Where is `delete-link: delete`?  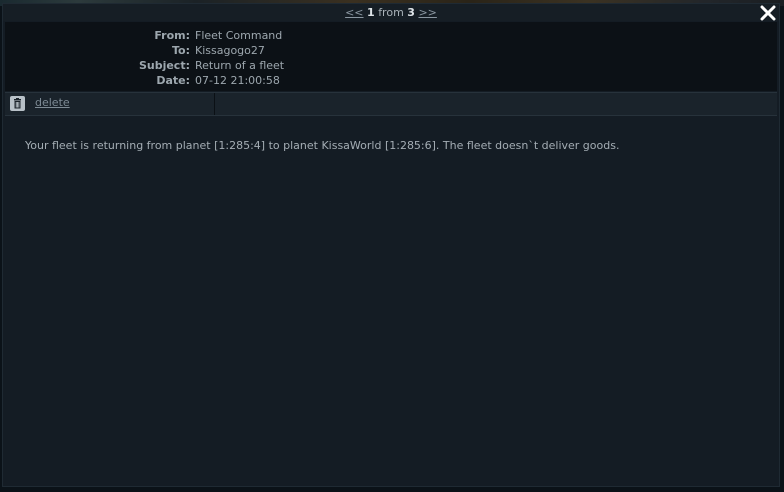 delete-link: delete is located at coordinates (52, 102).